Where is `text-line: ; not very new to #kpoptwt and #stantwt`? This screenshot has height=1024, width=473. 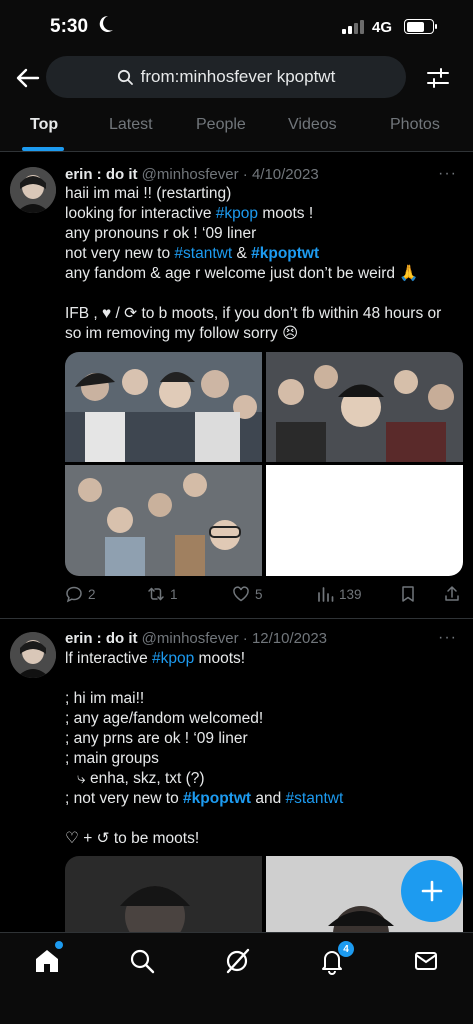
text-line: ; not very new to #kpoptwt and #stantwt is located at coordinates (204, 798).